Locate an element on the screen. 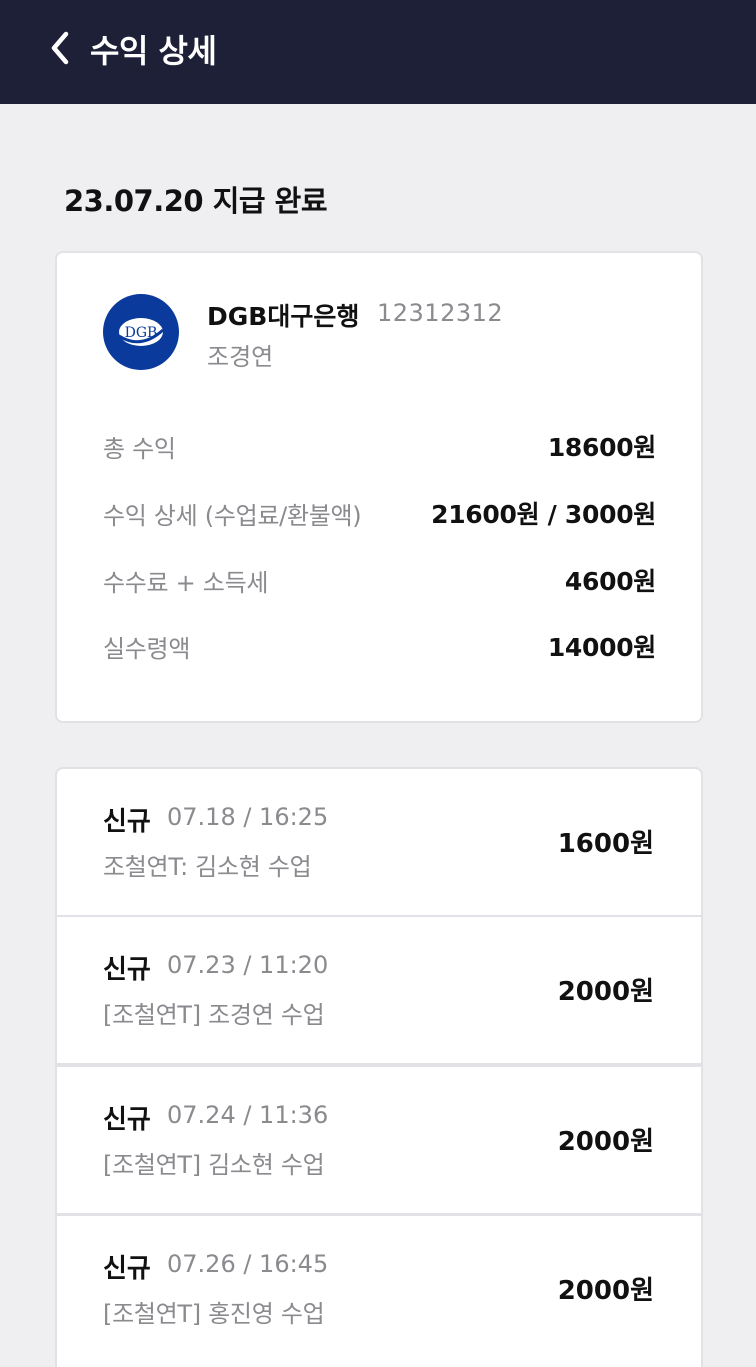 Image resolution: width=756 pixels, height=1367 pixels. payout-date-status: 23.07.20 지급 완료 is located at coordinates (196, 201).